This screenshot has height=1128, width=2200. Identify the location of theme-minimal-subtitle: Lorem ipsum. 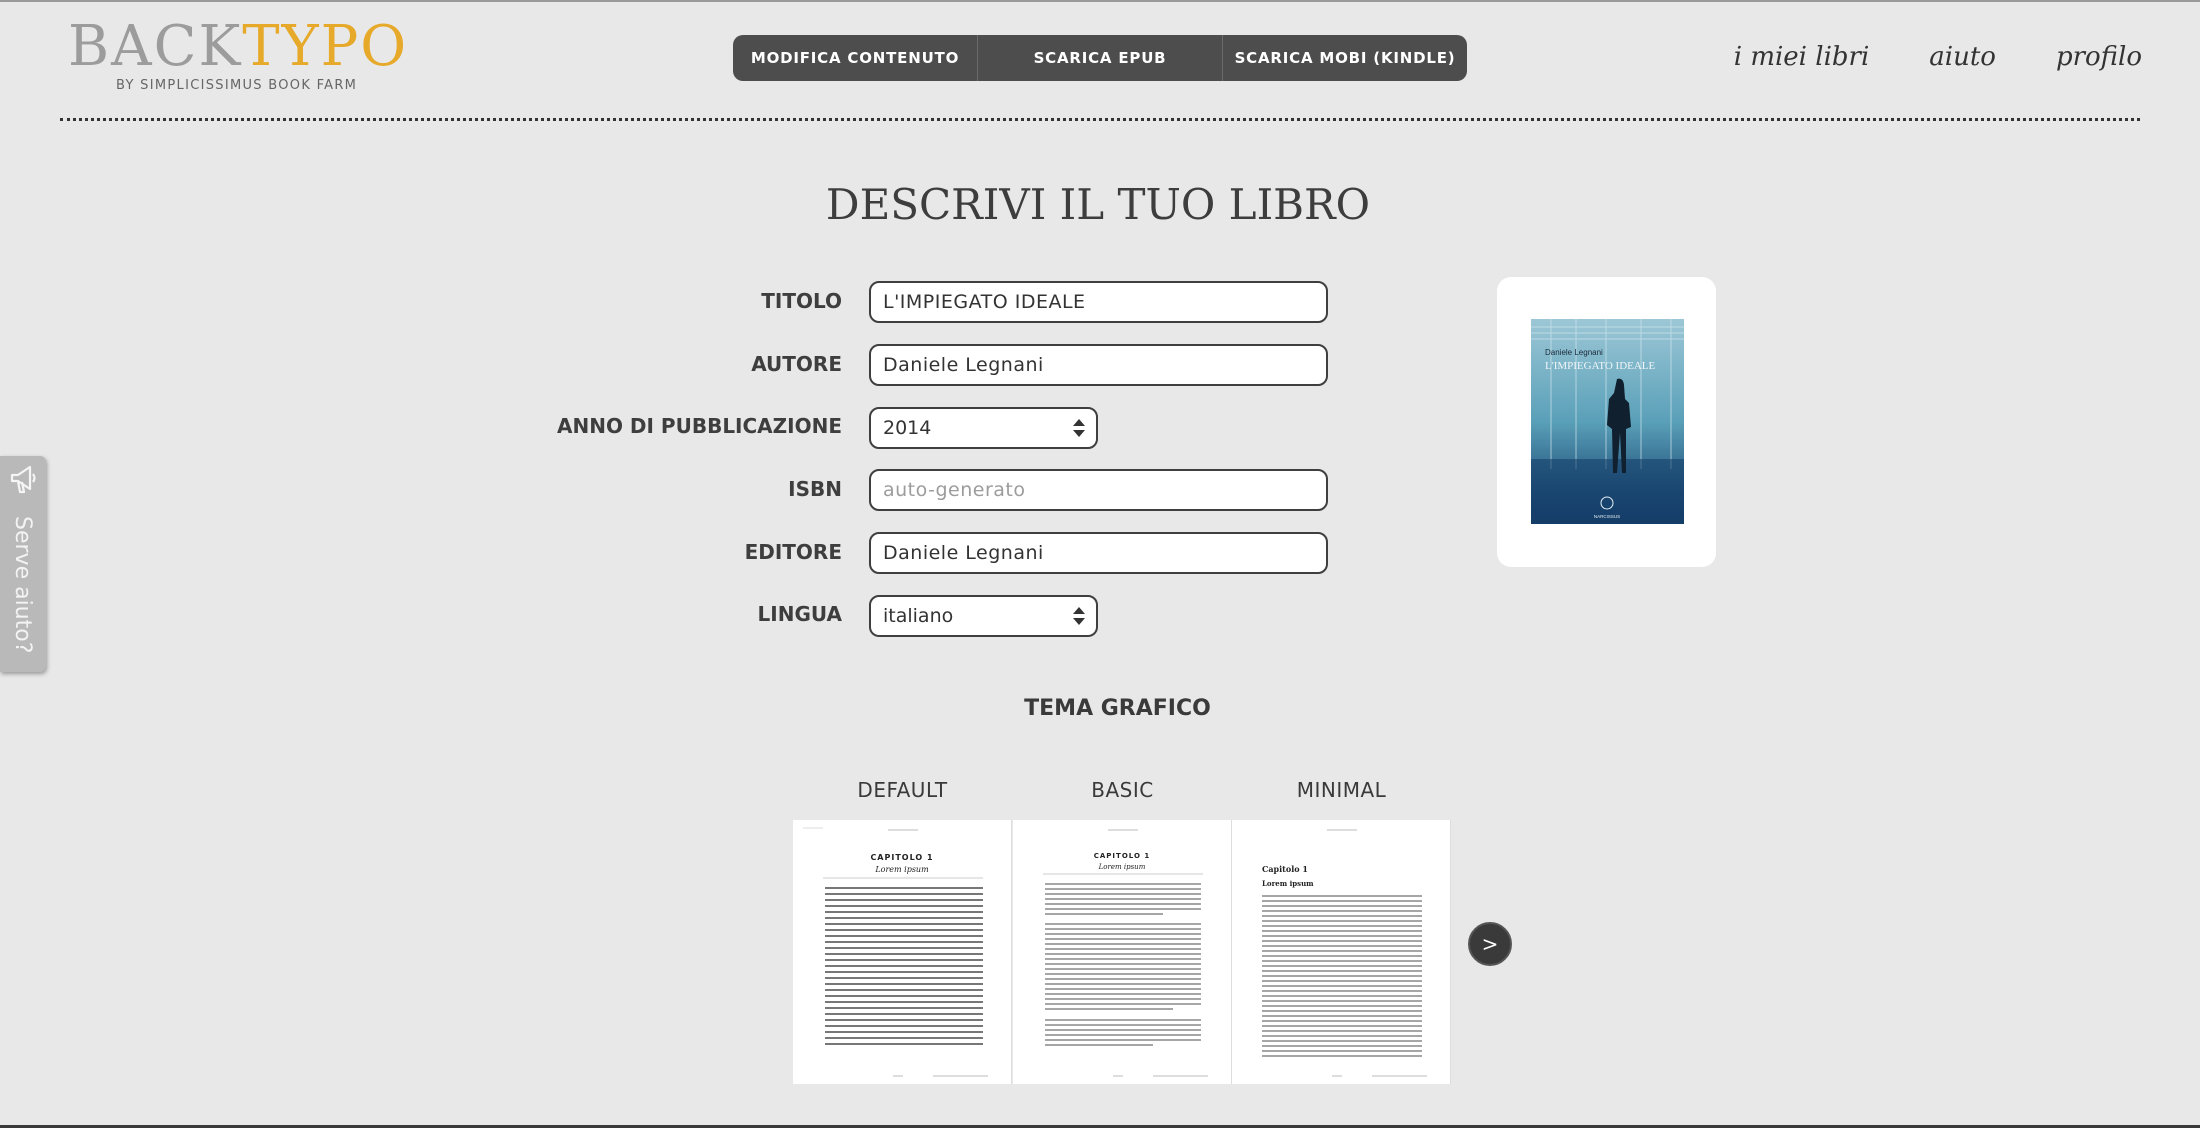
(1288, 883).